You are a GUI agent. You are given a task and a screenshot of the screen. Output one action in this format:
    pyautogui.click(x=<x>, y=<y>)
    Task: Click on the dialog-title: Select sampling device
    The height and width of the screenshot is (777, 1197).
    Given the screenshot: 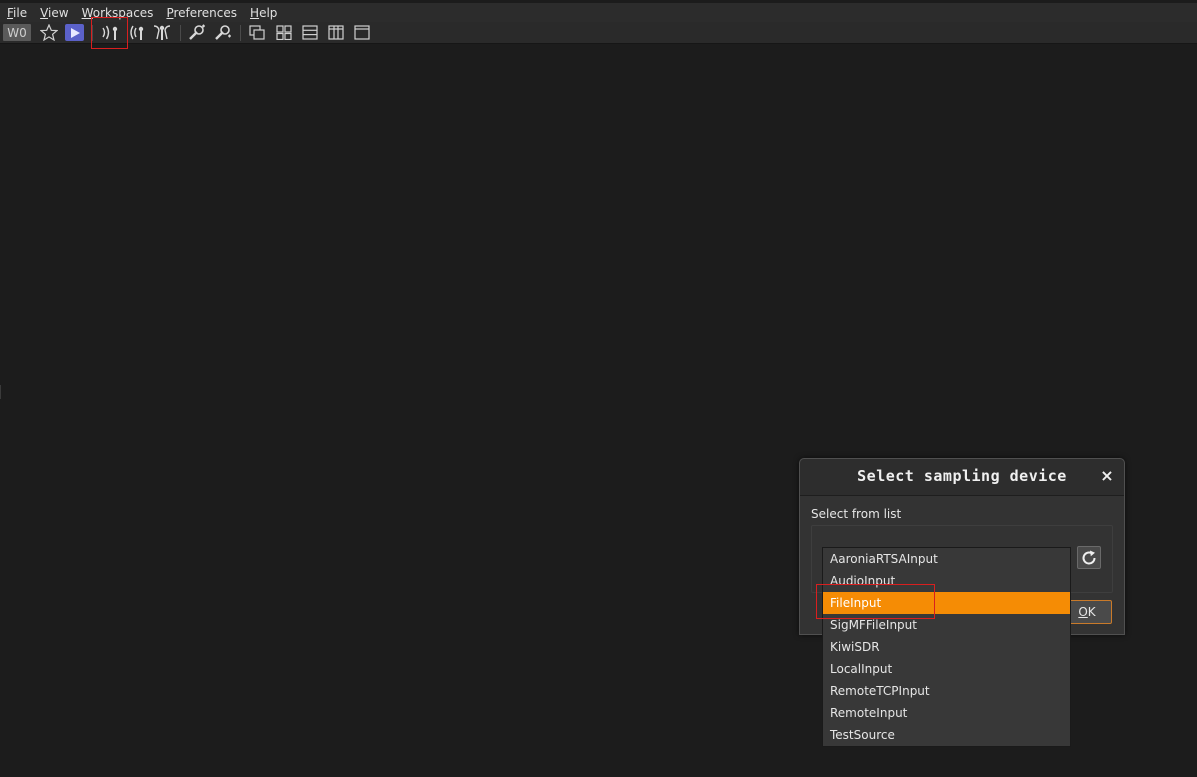 What is the action you would take?
    pyautogui.click(x=962, y=476)
    